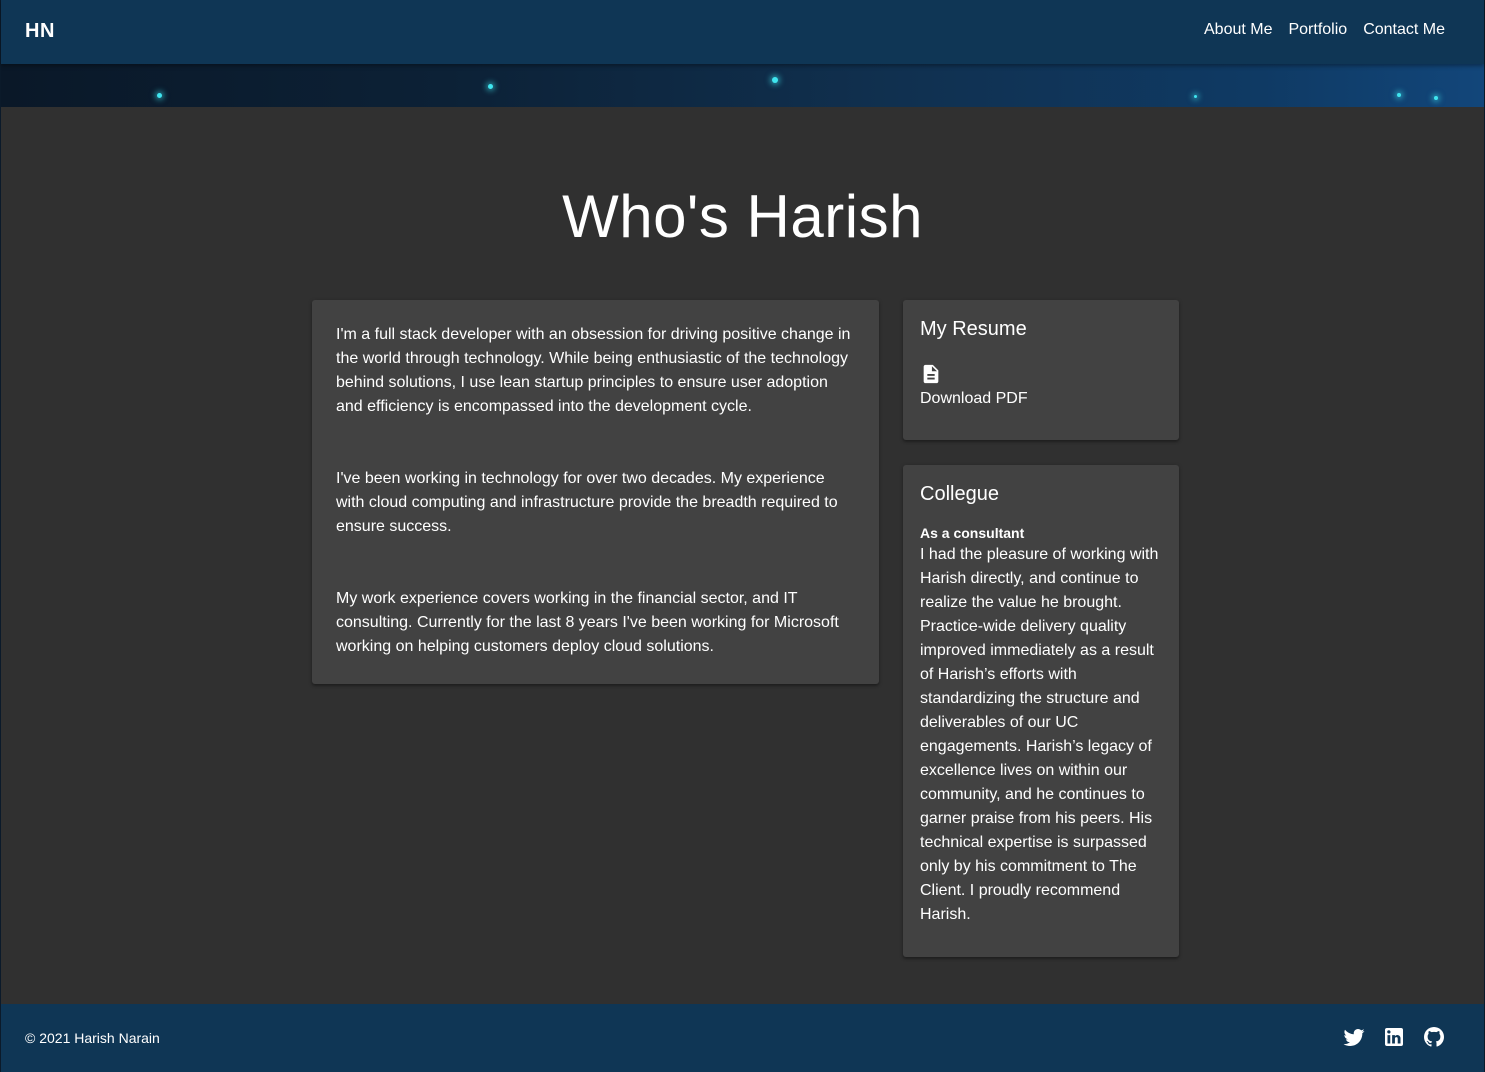 The height and width of the screenshot is (1072, 1485). What do you see at coordinates (959, 494) in the screenshot?
I see `colleague-title: Collegue` at bounding box center [959, 494].